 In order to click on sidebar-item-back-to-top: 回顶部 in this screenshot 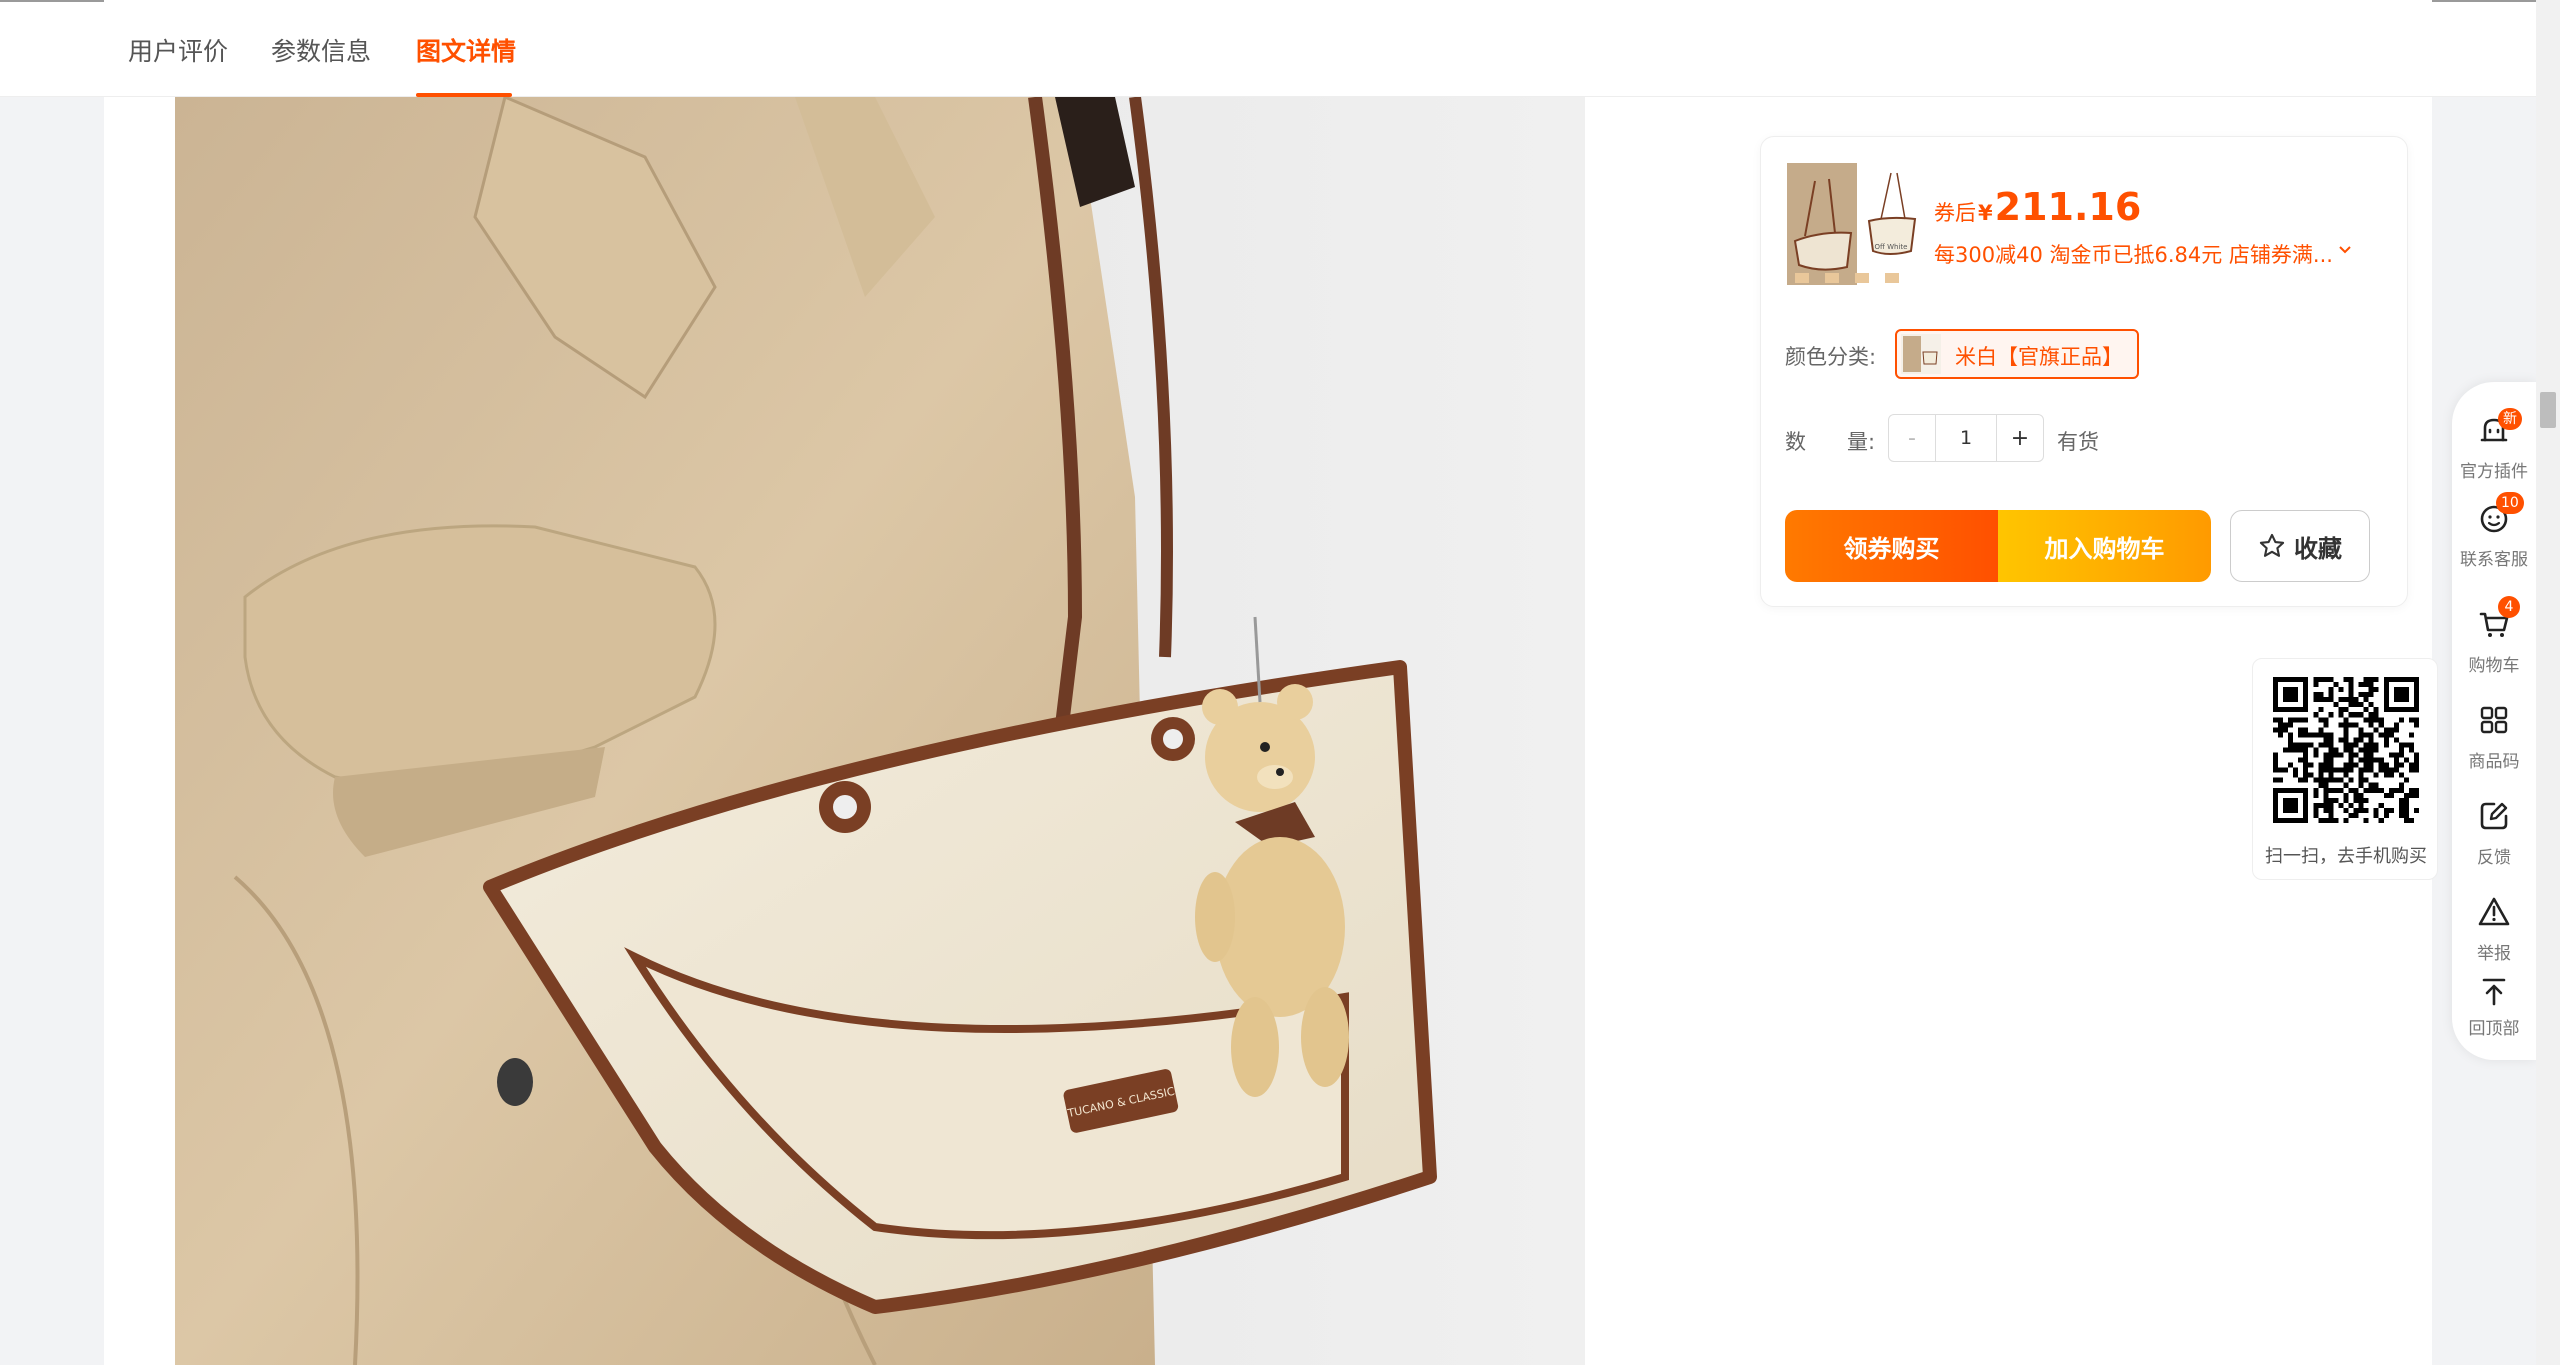, I will do `click(2494, 1014)`.